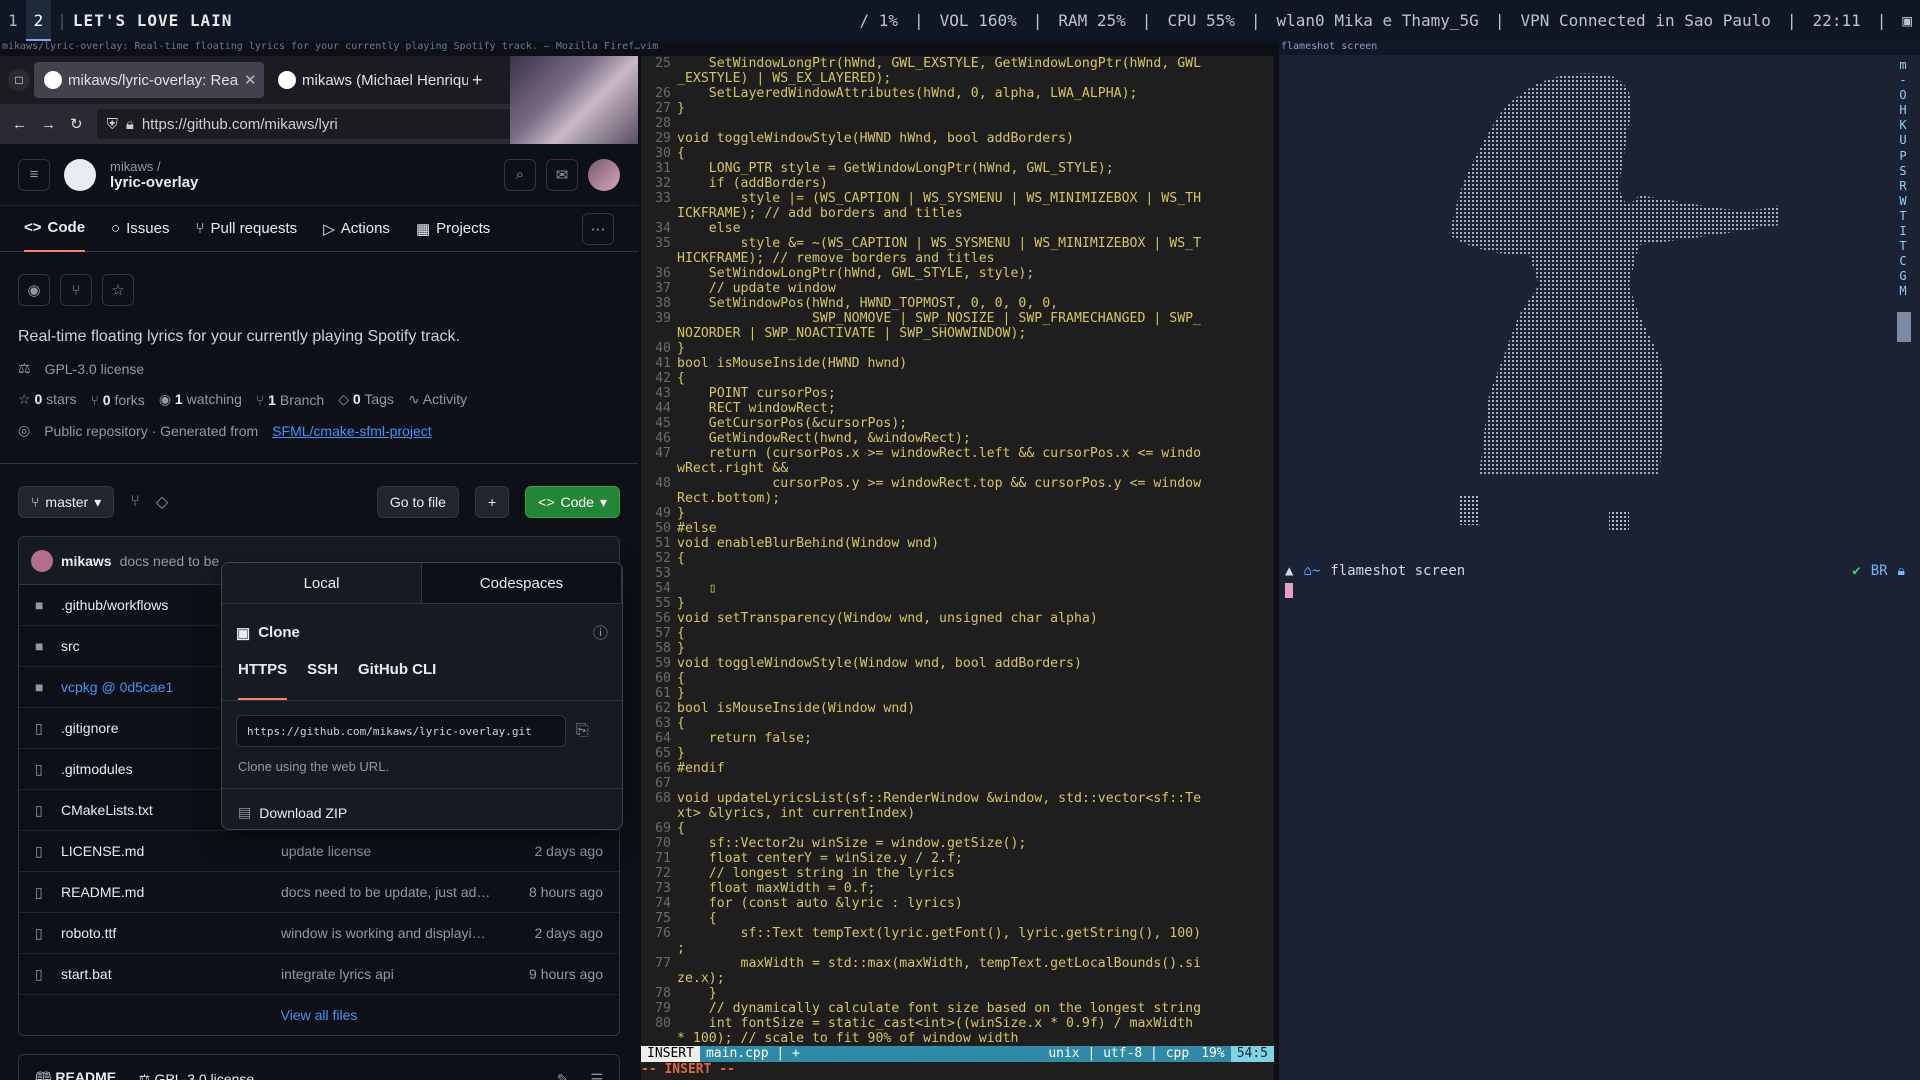  What do you see at coordinates (38, 20) in the screenshot?
I see `workspace-2: 2` at bounding box center [38, 20].